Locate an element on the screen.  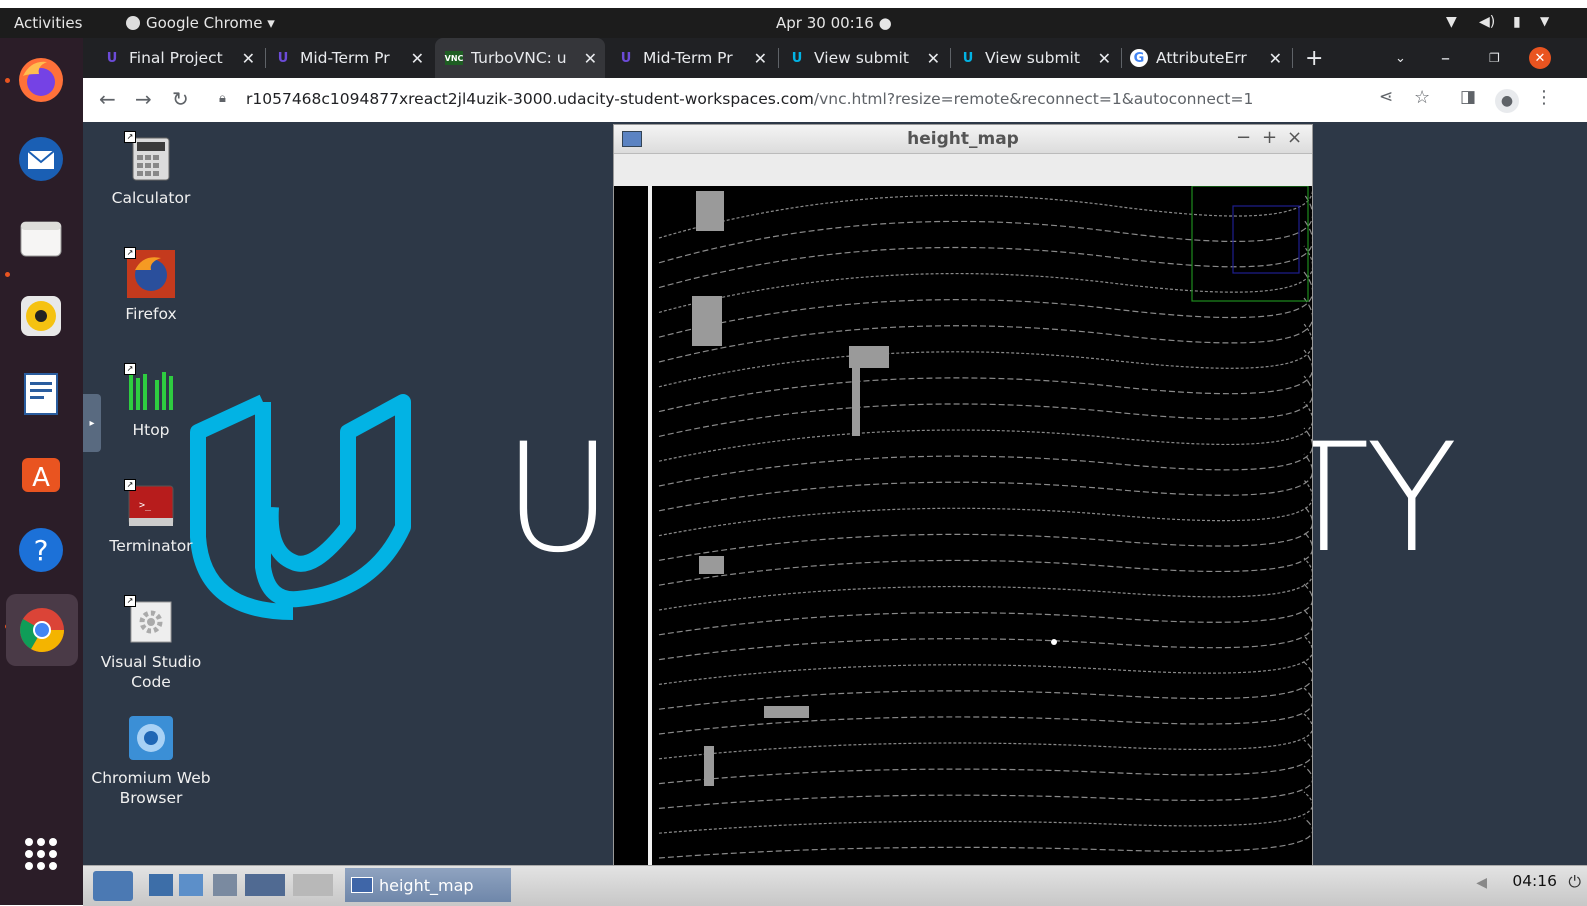
file-manager-icon is located at coordinates (161, 885).